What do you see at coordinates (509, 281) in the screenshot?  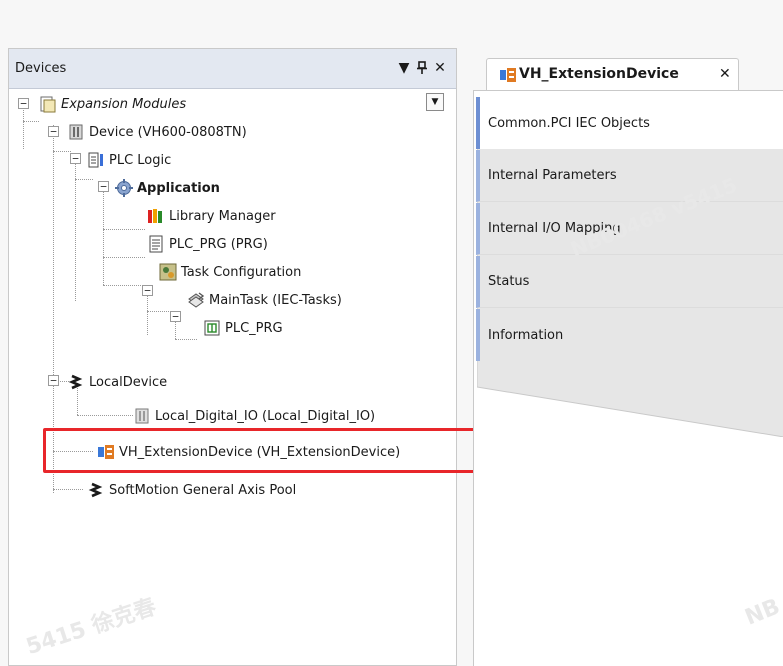 I see `side-tab-label: Status` at bounding box center [509, 281].